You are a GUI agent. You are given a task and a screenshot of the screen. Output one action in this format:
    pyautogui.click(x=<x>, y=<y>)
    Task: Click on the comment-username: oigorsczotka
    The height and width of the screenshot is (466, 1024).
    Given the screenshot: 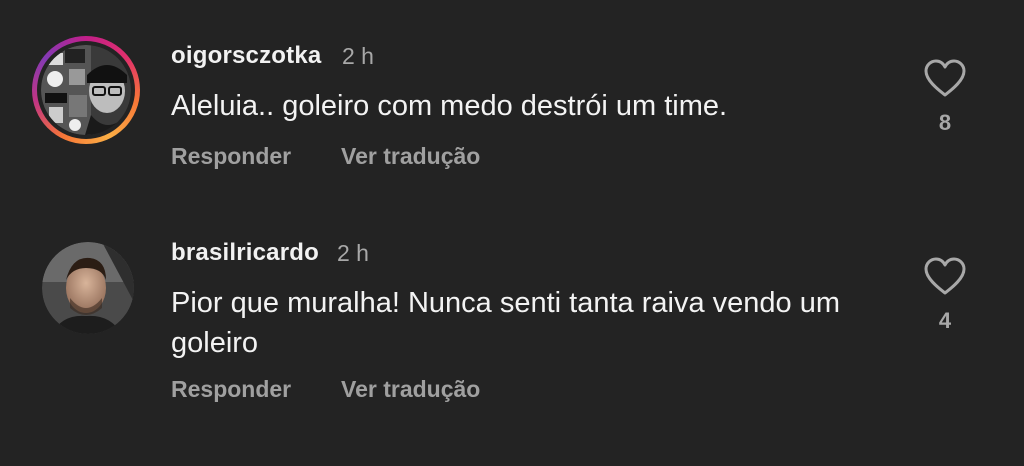 What is the action you would take?
    pyautogui.click(x=246, y=56)
    